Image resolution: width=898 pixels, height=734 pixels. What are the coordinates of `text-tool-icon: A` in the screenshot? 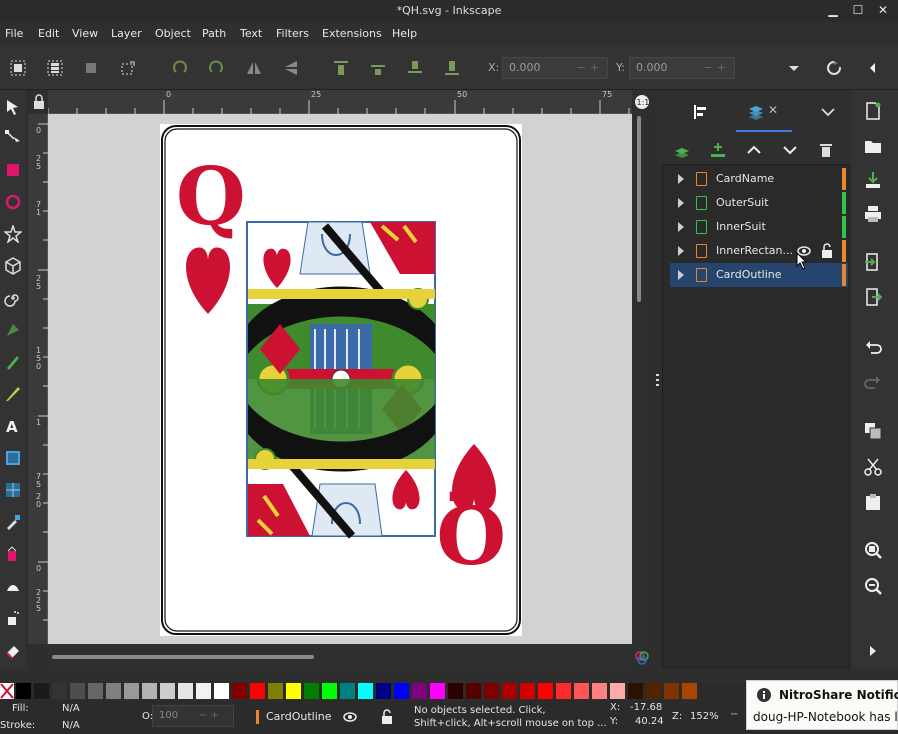 It's located at (13, 426).